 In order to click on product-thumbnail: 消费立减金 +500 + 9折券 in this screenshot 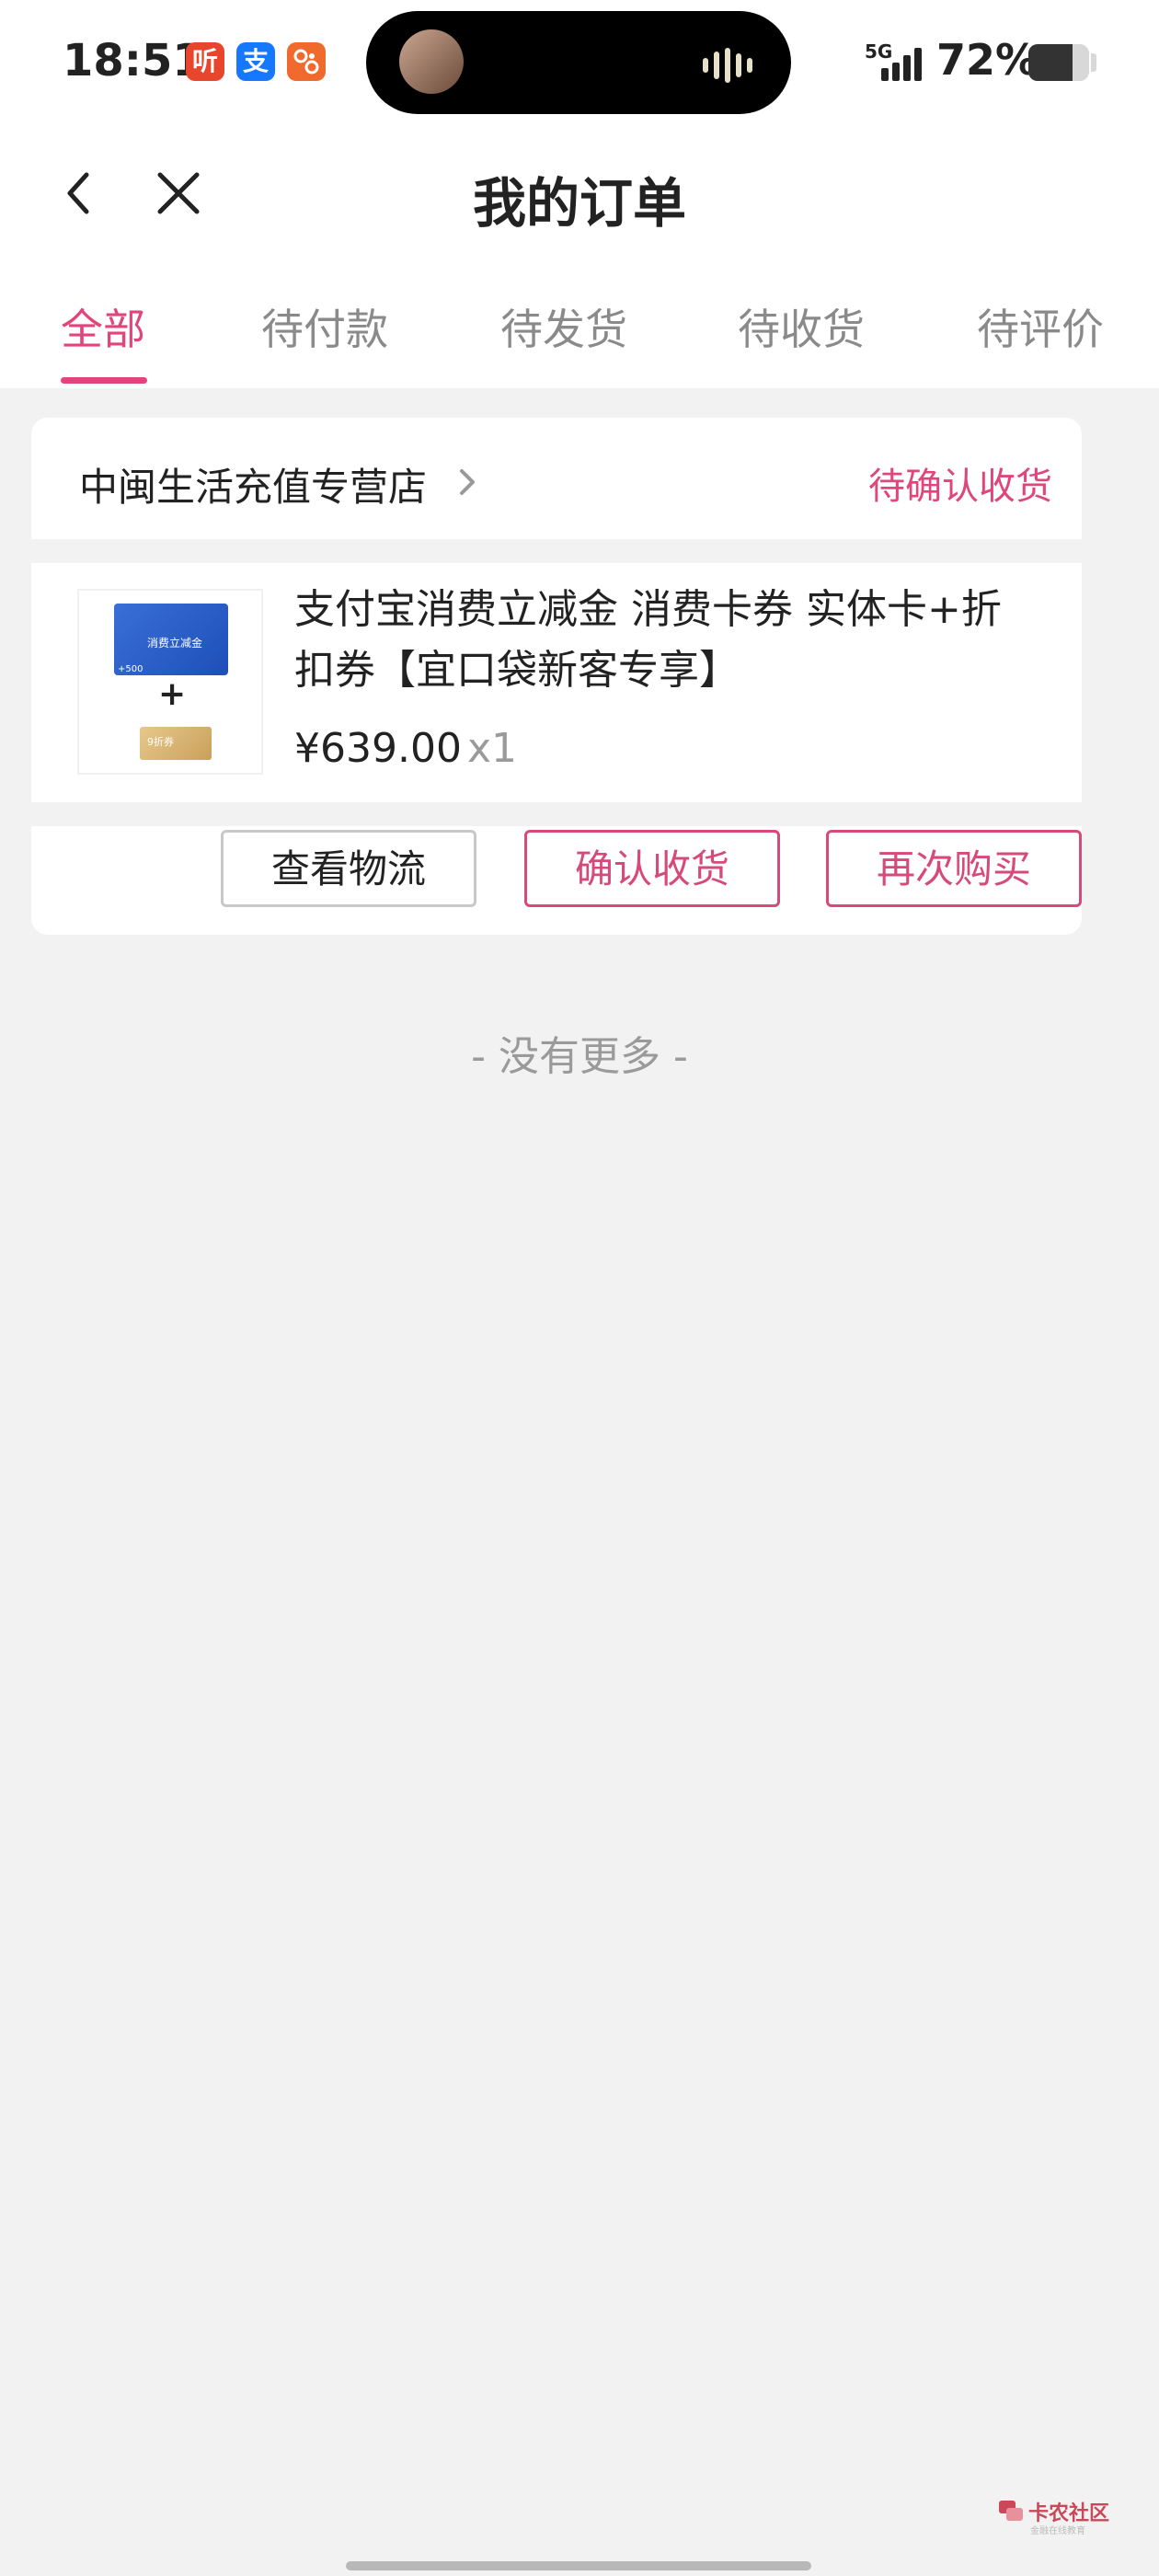, I will do `click(170, 682)`.